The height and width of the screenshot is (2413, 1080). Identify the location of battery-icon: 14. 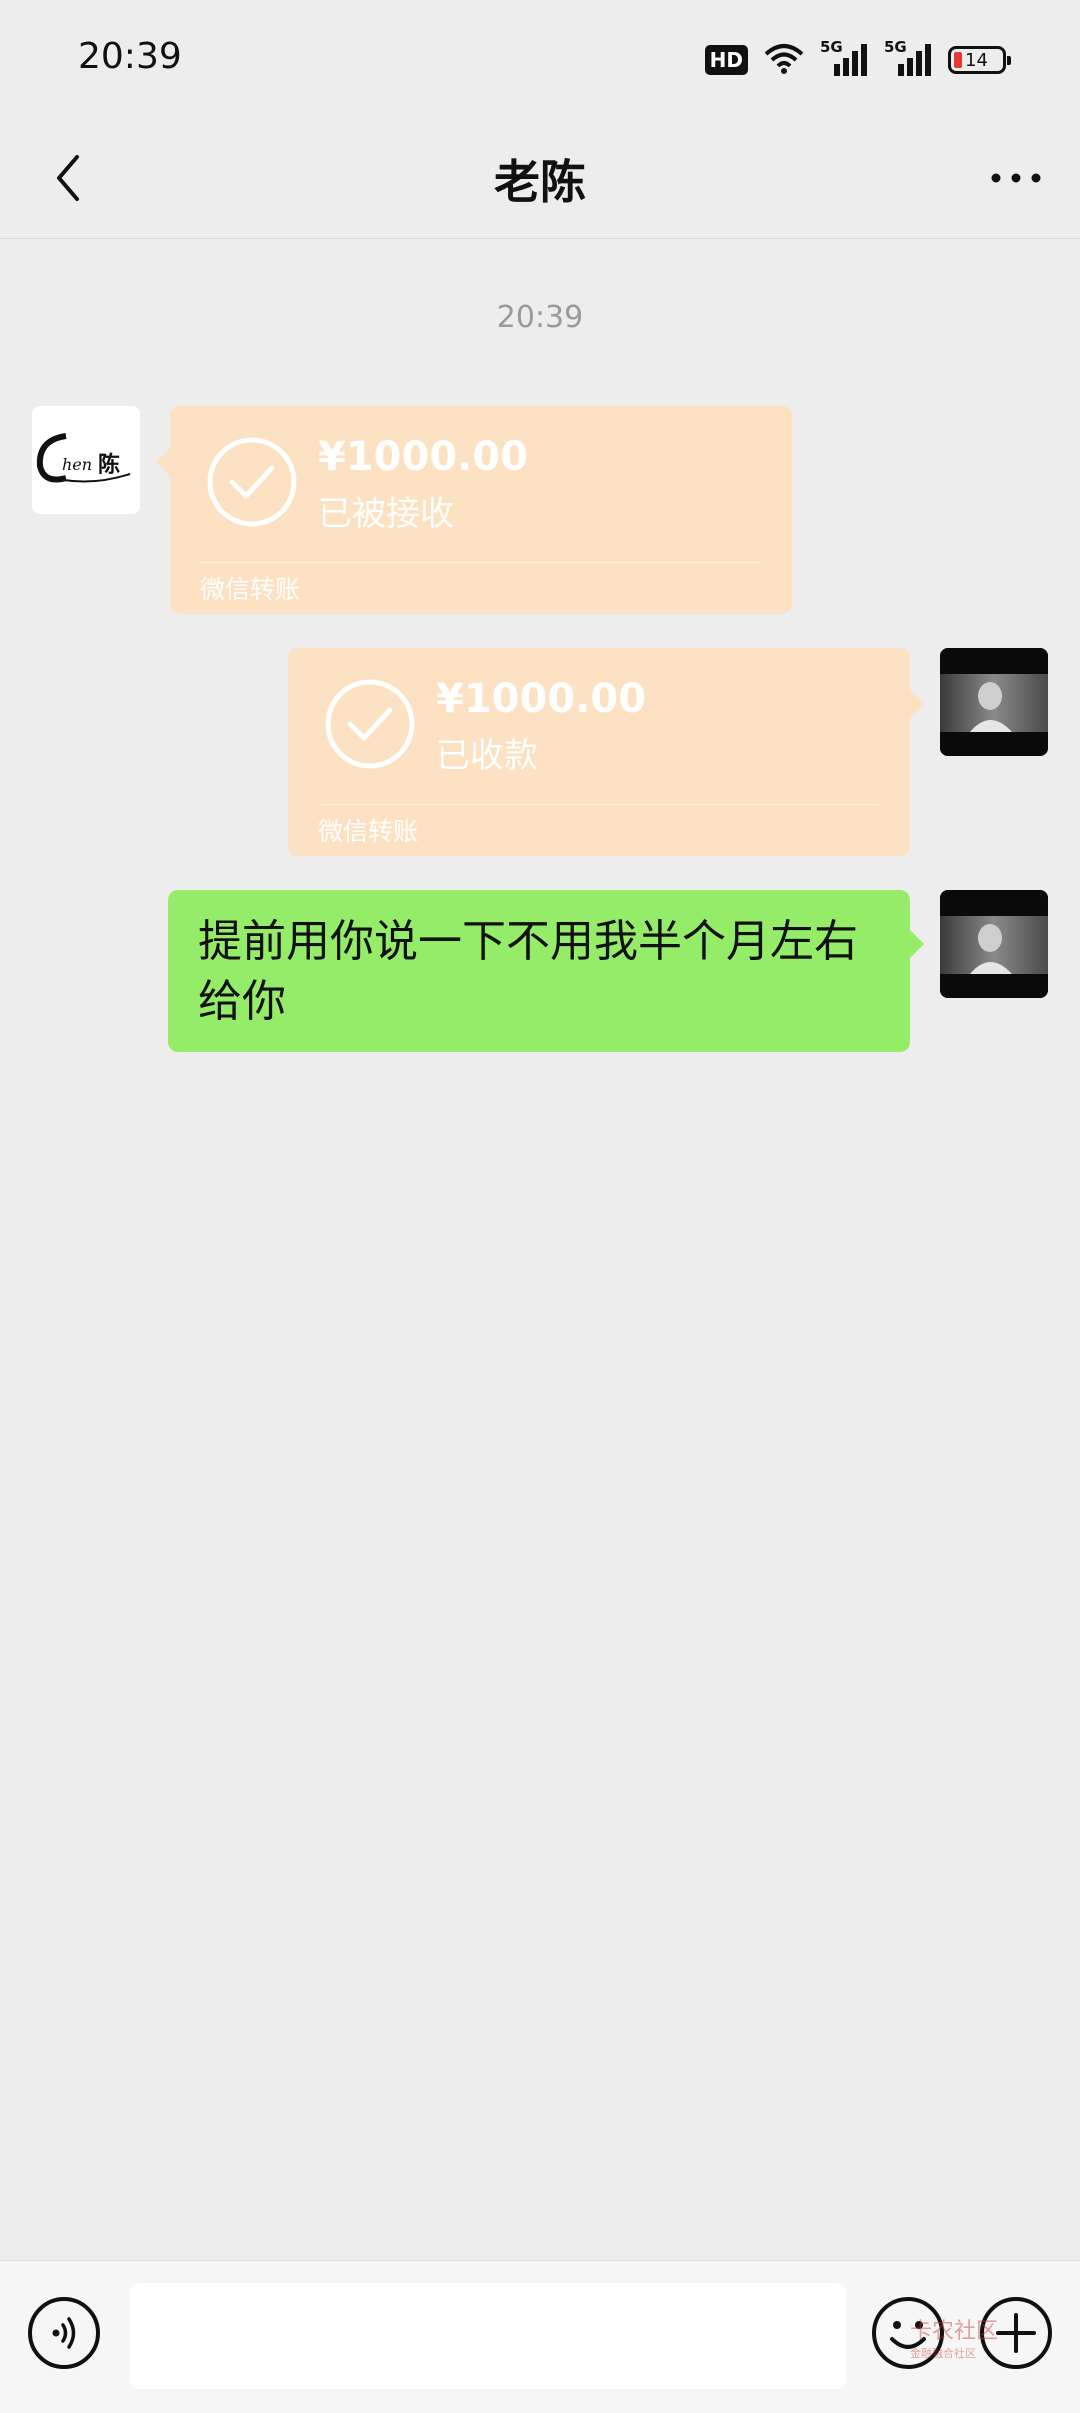
(979, 60).